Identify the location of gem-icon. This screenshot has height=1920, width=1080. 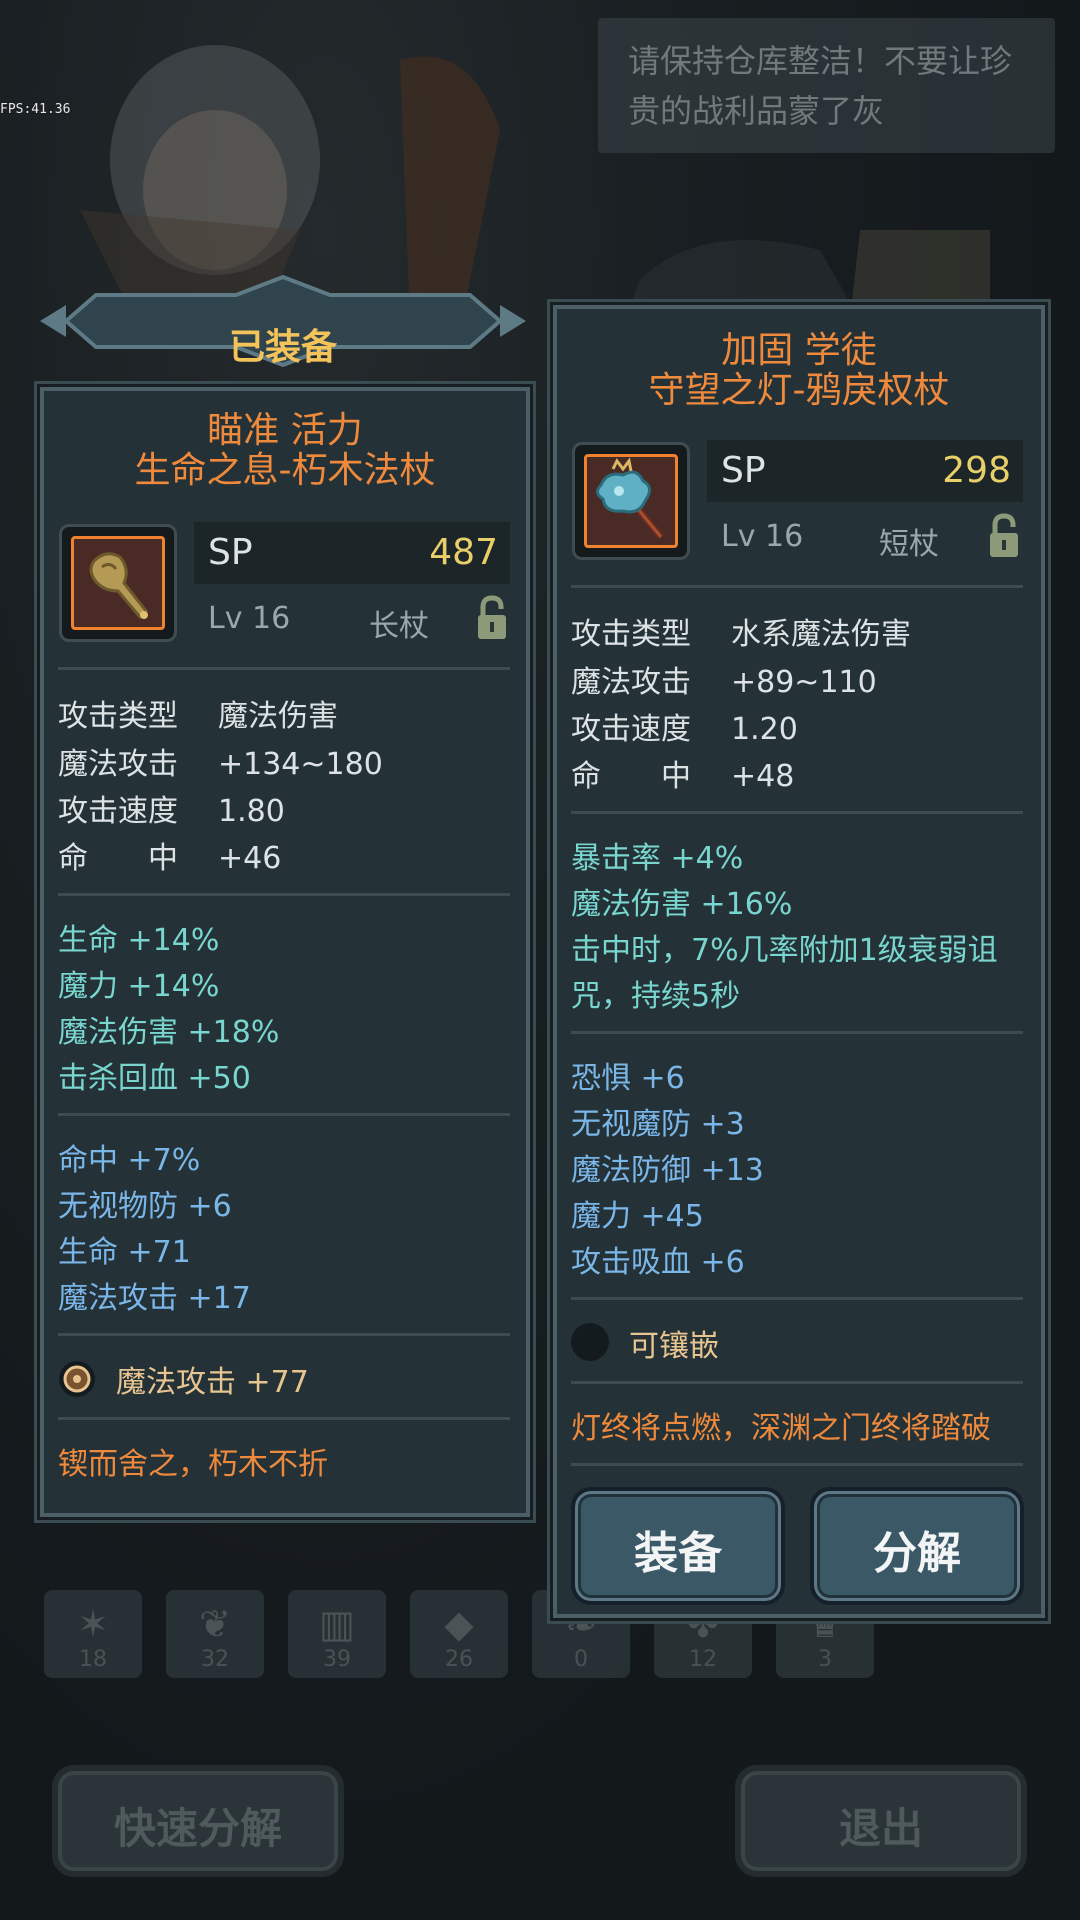
(77, 1379).